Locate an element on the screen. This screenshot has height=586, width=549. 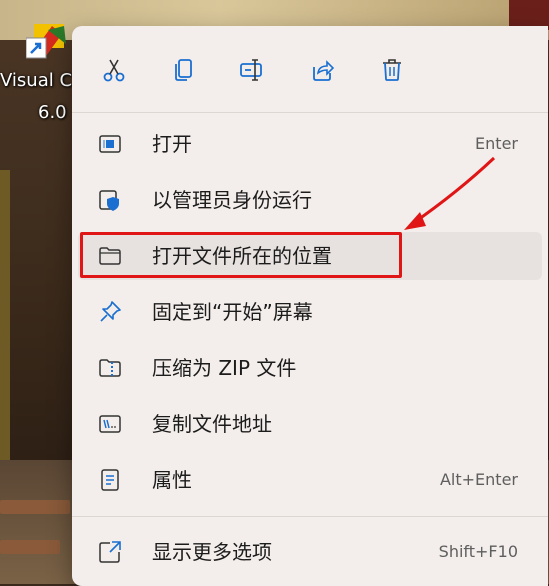
rename-icon is located at coordinates (251, 70).